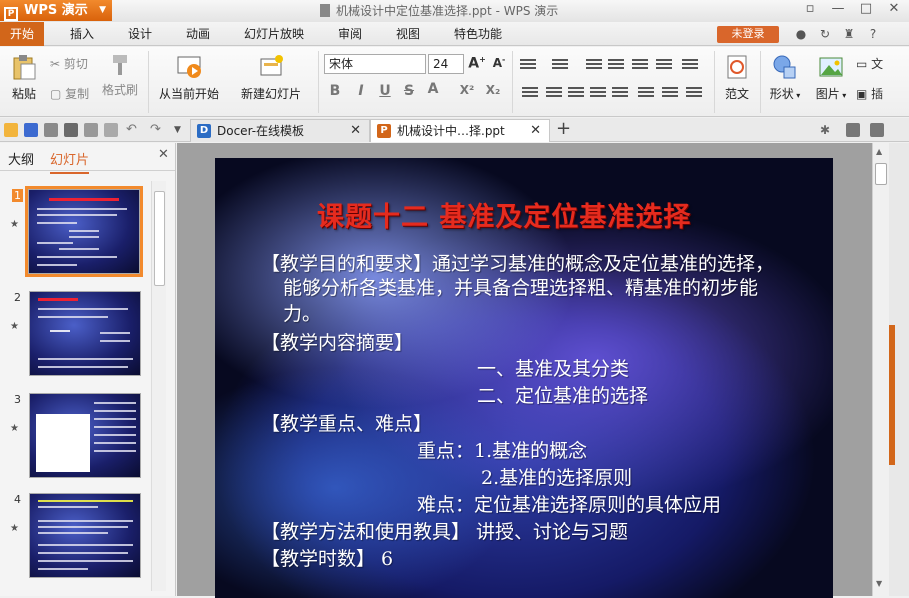 The image size is (909, 598). What do you see at coordinates (69, 63) in the screenshot?
I see `cut-button: ✂ 剪切` at bounding box center [69, 63].